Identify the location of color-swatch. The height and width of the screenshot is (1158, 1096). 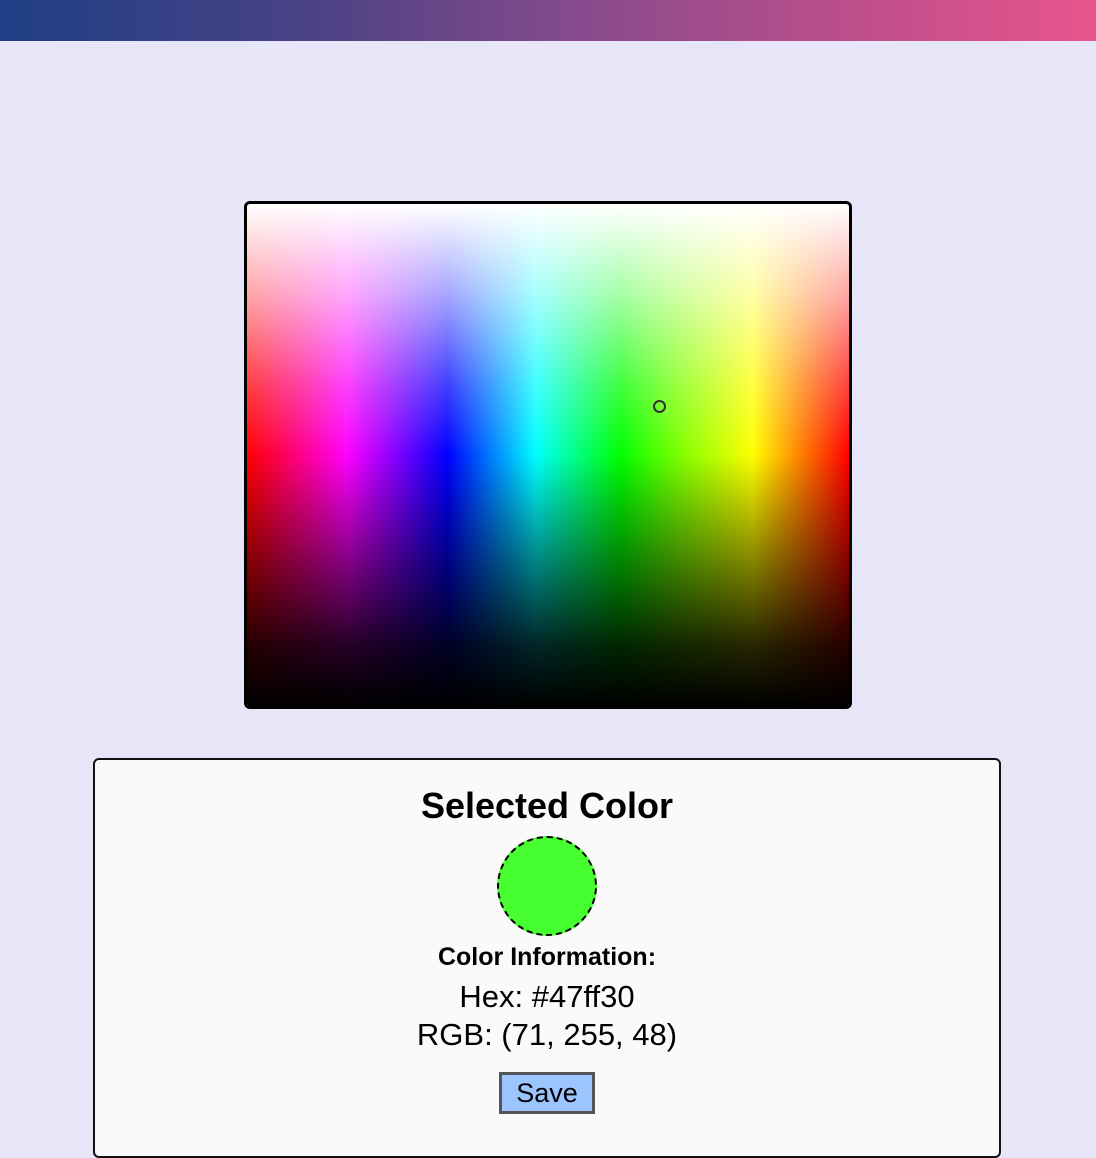
(547, 886).